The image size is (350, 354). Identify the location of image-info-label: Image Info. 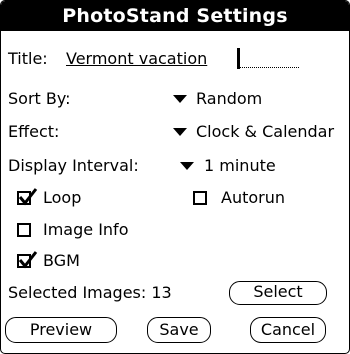
(86, 229).